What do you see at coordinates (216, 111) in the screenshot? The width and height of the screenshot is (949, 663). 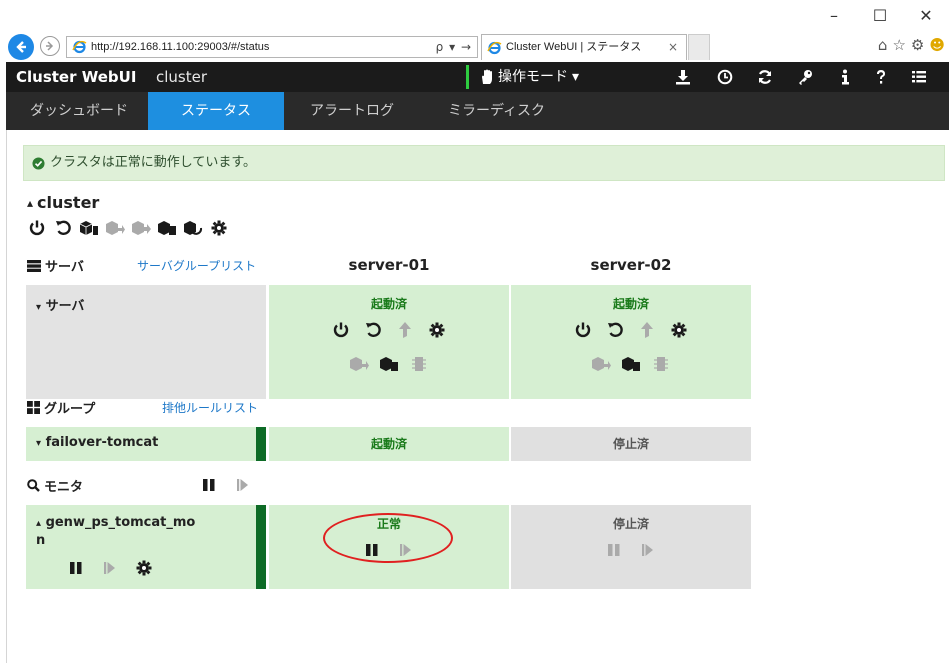 I see `tab-status: ステータス` at bounding box center [216, 111].